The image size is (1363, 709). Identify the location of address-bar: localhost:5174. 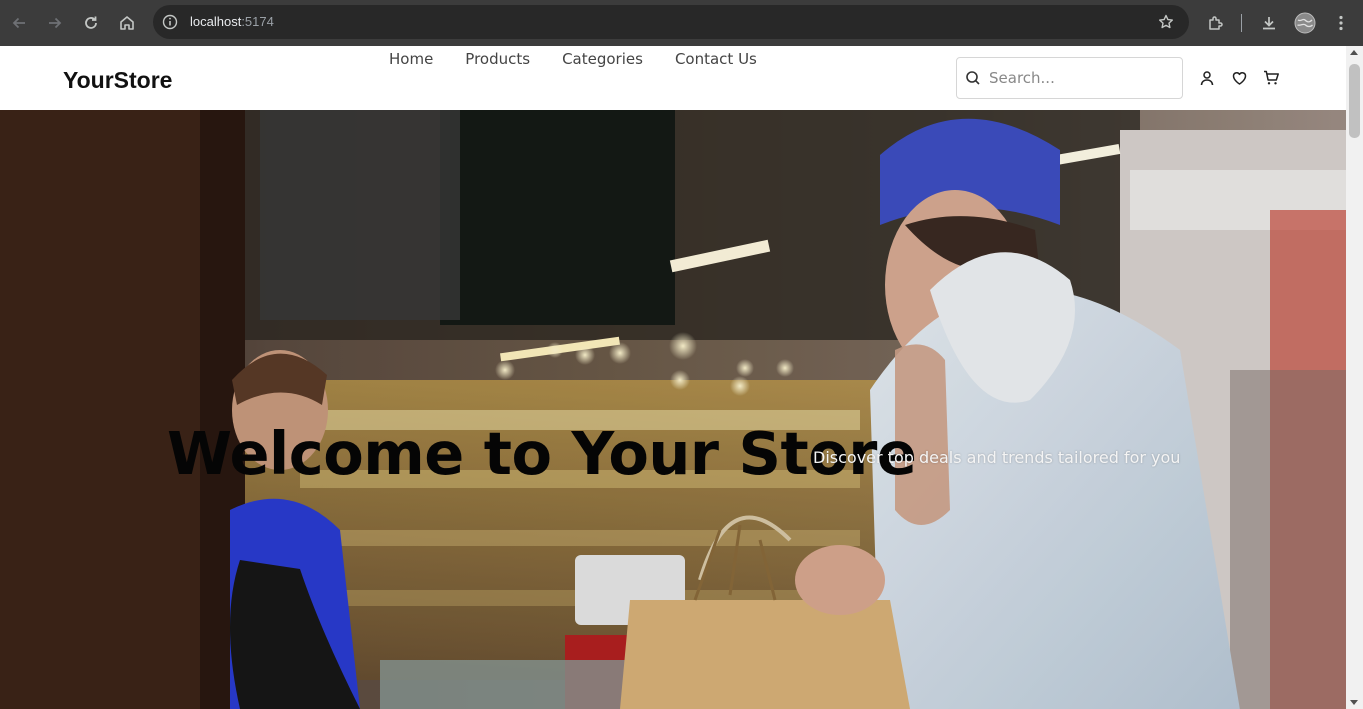
(671, 22).